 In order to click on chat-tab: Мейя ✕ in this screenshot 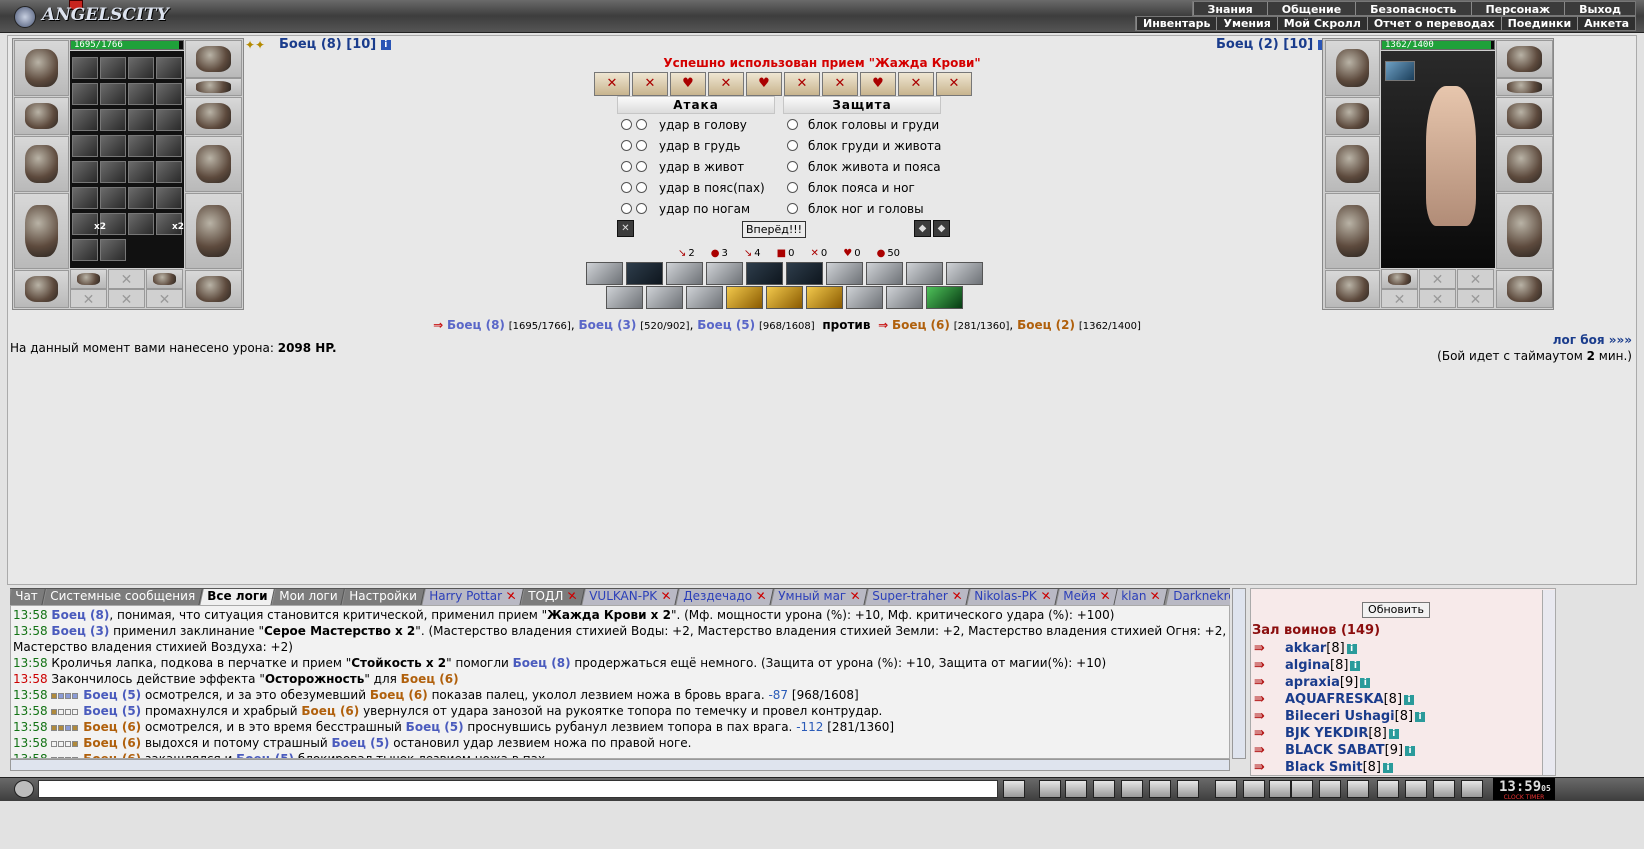, I will do `click(1086, 597)`.